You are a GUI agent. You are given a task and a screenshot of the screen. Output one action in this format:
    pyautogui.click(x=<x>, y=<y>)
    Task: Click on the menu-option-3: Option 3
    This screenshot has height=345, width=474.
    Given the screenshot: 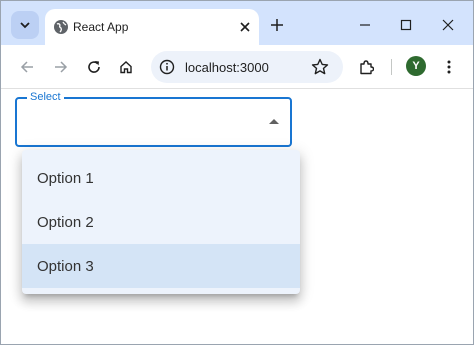 What is the action you would take?
    pyautogui.click(x=161, y=266)
    